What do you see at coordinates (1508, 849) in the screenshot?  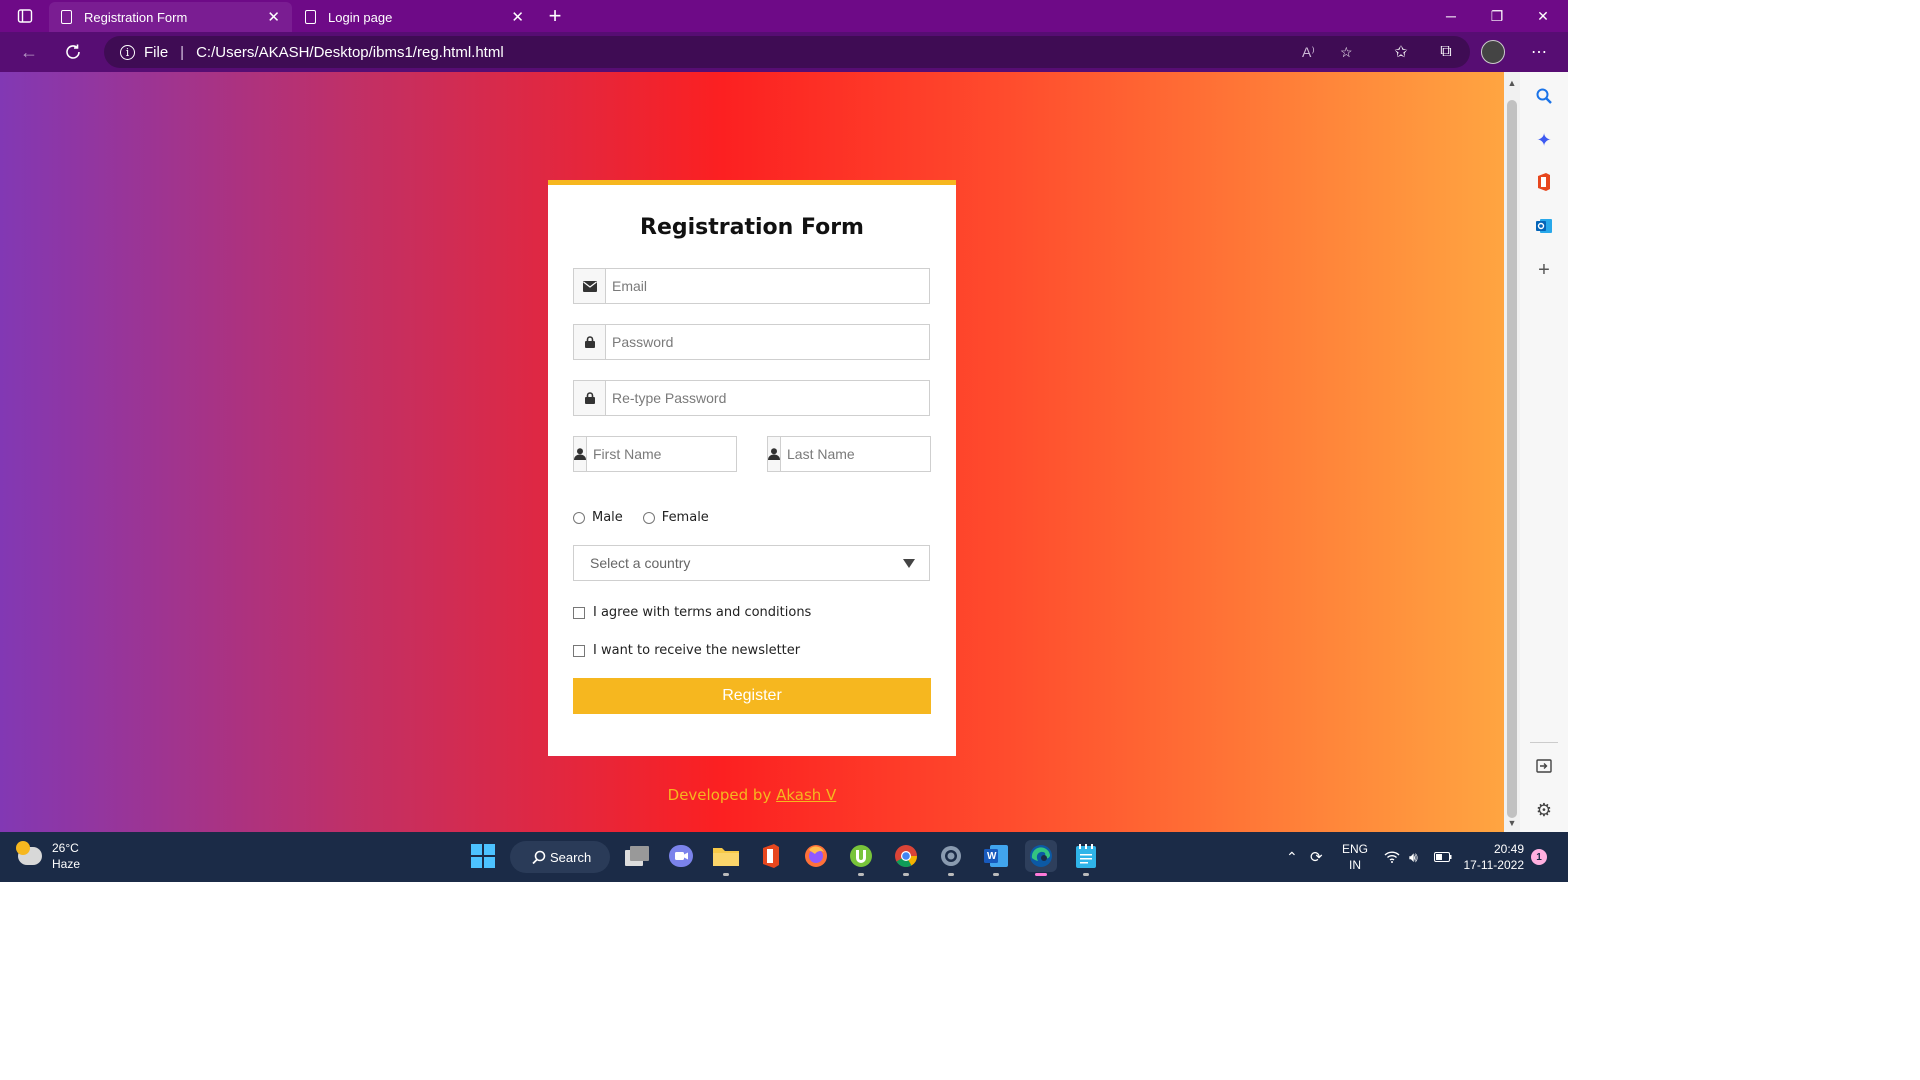 I see `clock-time: 20:49` at bounding box center [1508, 849].